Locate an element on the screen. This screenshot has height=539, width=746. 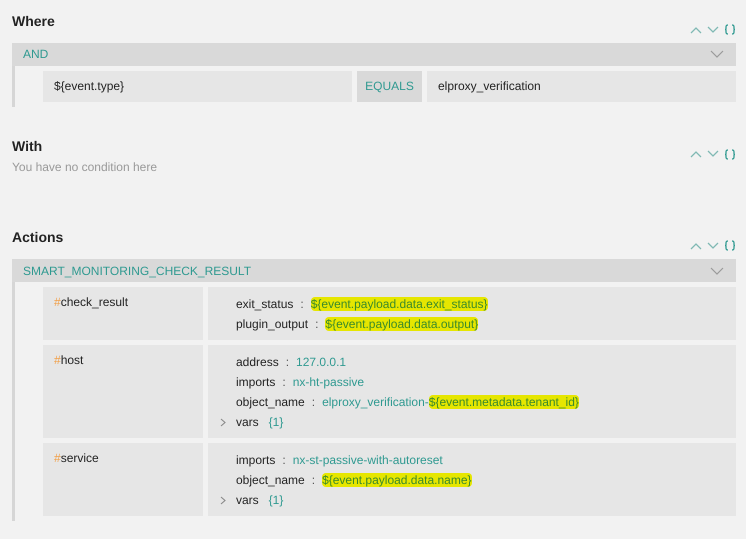
field-value: elproxy_verification-${event.metadata.tenant_id} is located at coordinates (450, 403).